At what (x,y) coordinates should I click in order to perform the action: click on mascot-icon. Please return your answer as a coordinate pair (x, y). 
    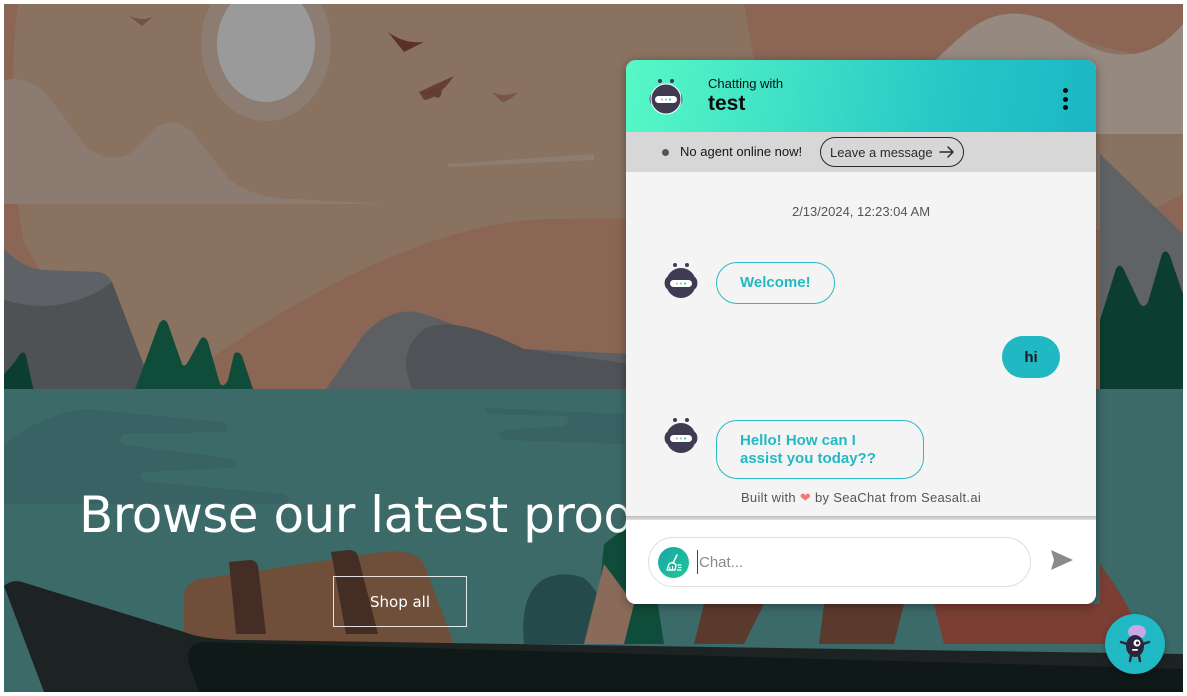
    Looking at the image, I should click on (1135, 644).